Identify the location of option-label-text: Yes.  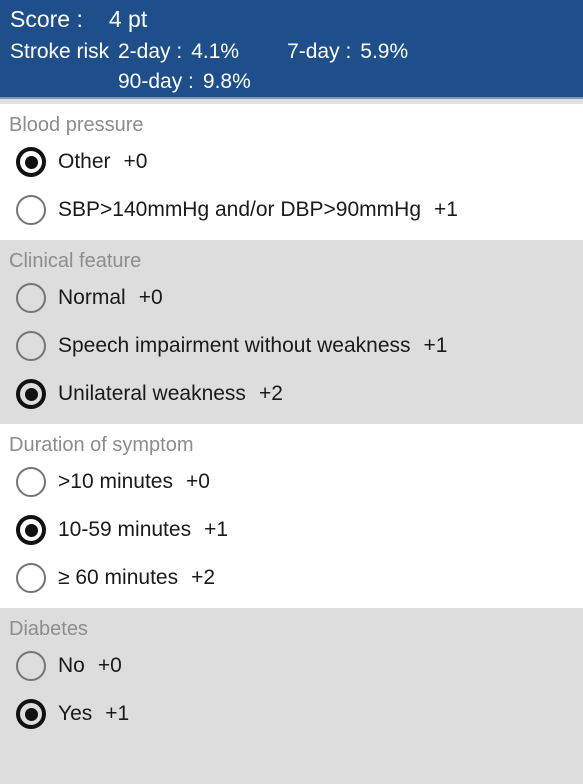
(75, 713).